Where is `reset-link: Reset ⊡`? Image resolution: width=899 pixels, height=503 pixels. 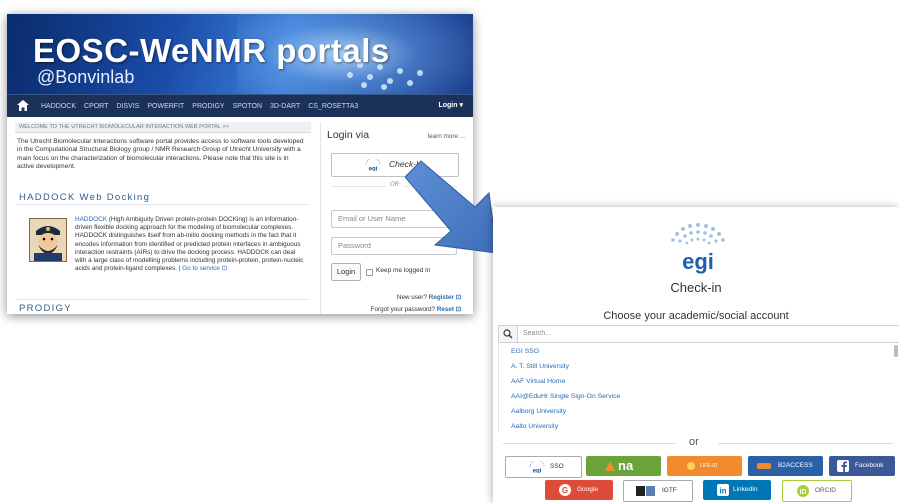 reset-link: Reset ⊡ is located at coordinates (449, 309).